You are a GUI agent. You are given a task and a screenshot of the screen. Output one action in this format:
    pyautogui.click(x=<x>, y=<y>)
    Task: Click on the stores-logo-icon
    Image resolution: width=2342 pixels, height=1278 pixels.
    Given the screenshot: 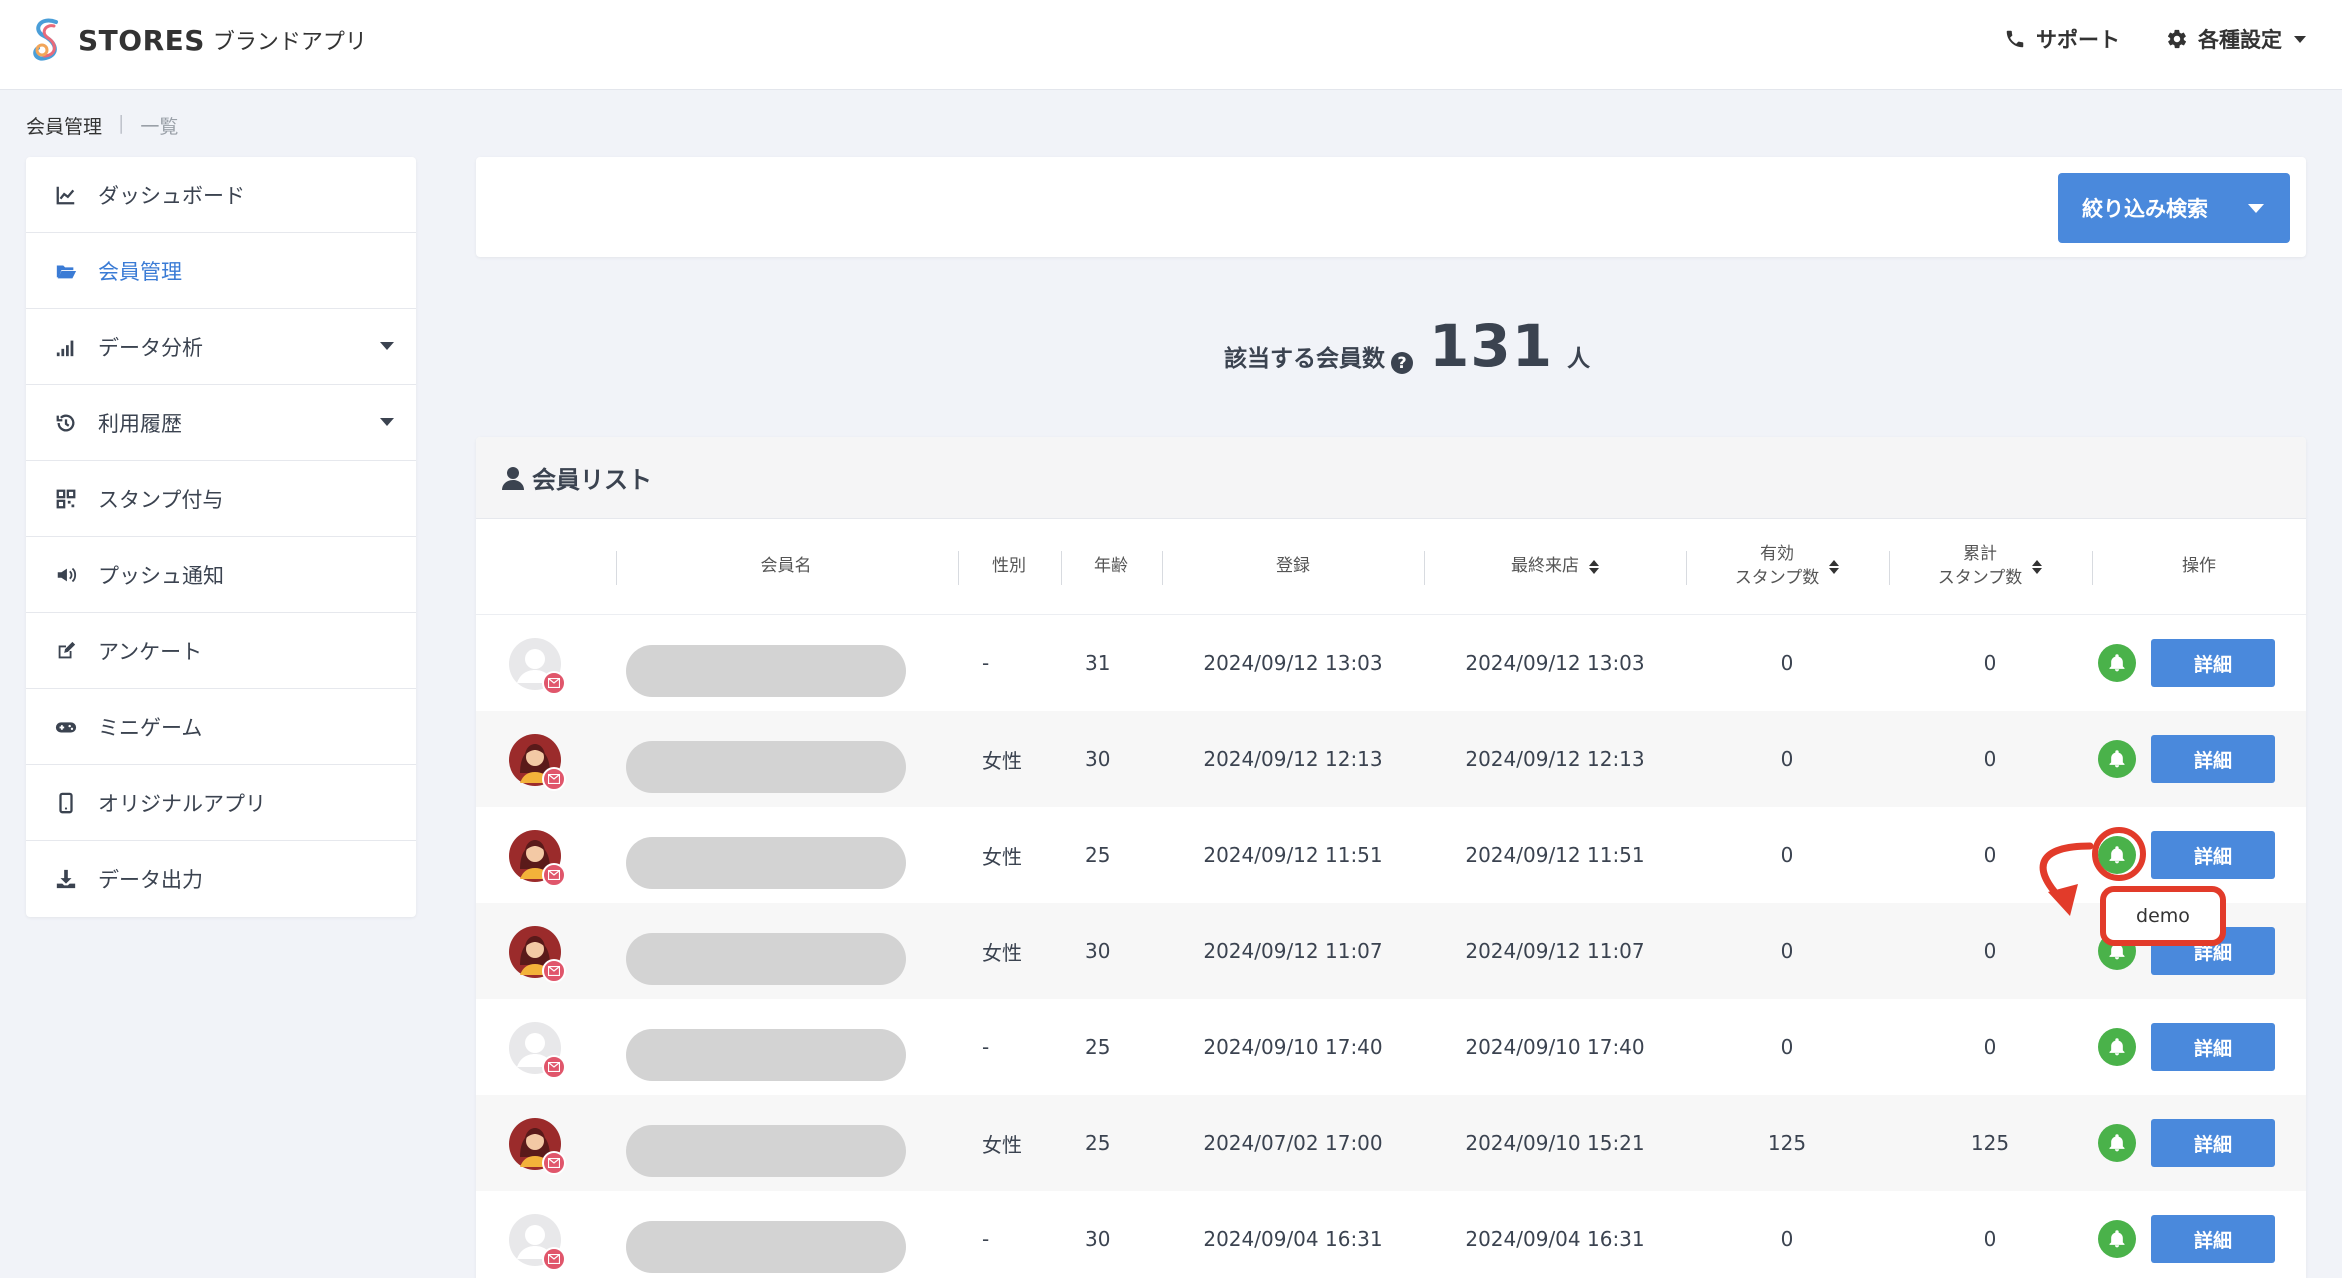 What is the action you would take?
    pyautogui.click(x=45, y=39)
    